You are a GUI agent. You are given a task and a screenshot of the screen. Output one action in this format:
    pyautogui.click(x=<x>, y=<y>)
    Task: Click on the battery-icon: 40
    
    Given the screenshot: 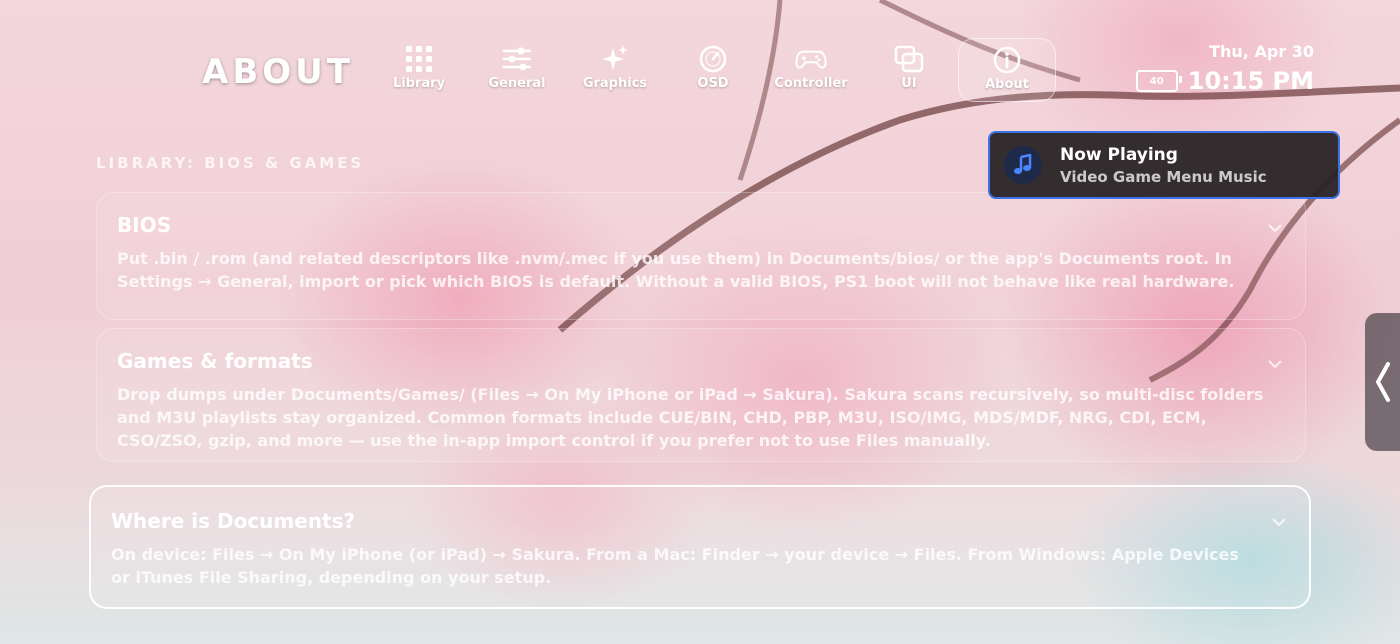 What is the action you would take?
    pyautogui.click(x=1158, y=81)
    